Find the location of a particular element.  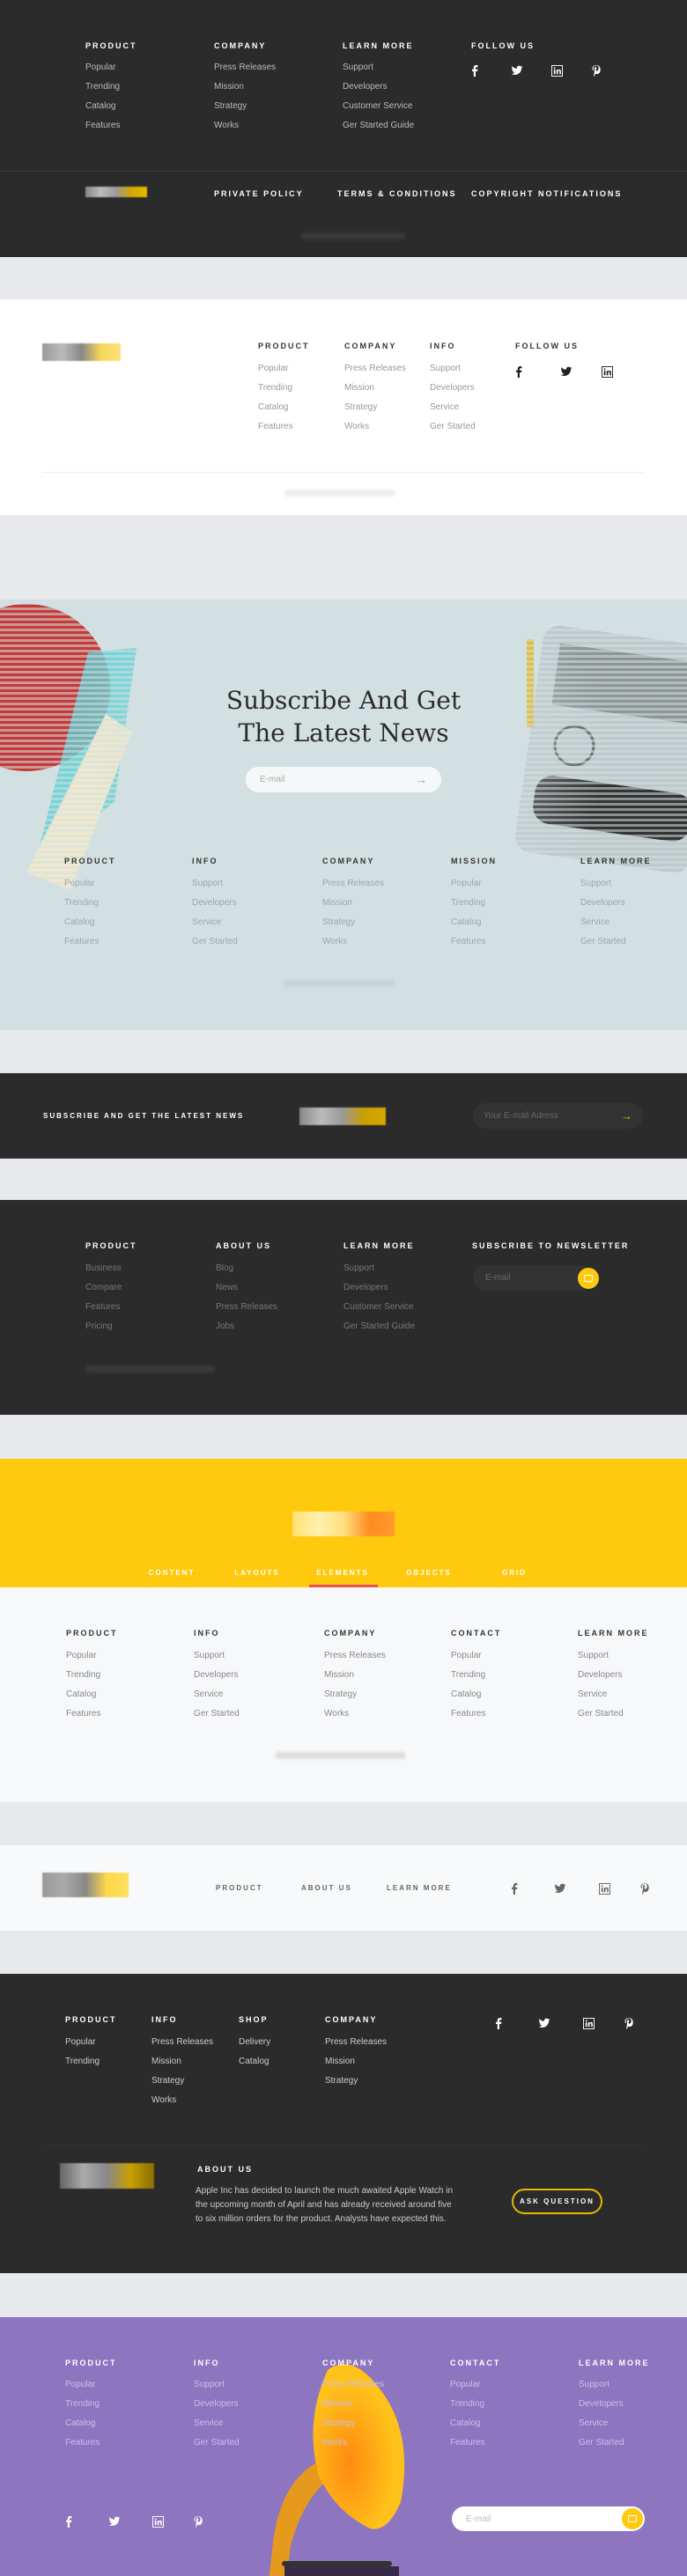

nav-link: ABOUT US is located at coordinates (326, 1888).